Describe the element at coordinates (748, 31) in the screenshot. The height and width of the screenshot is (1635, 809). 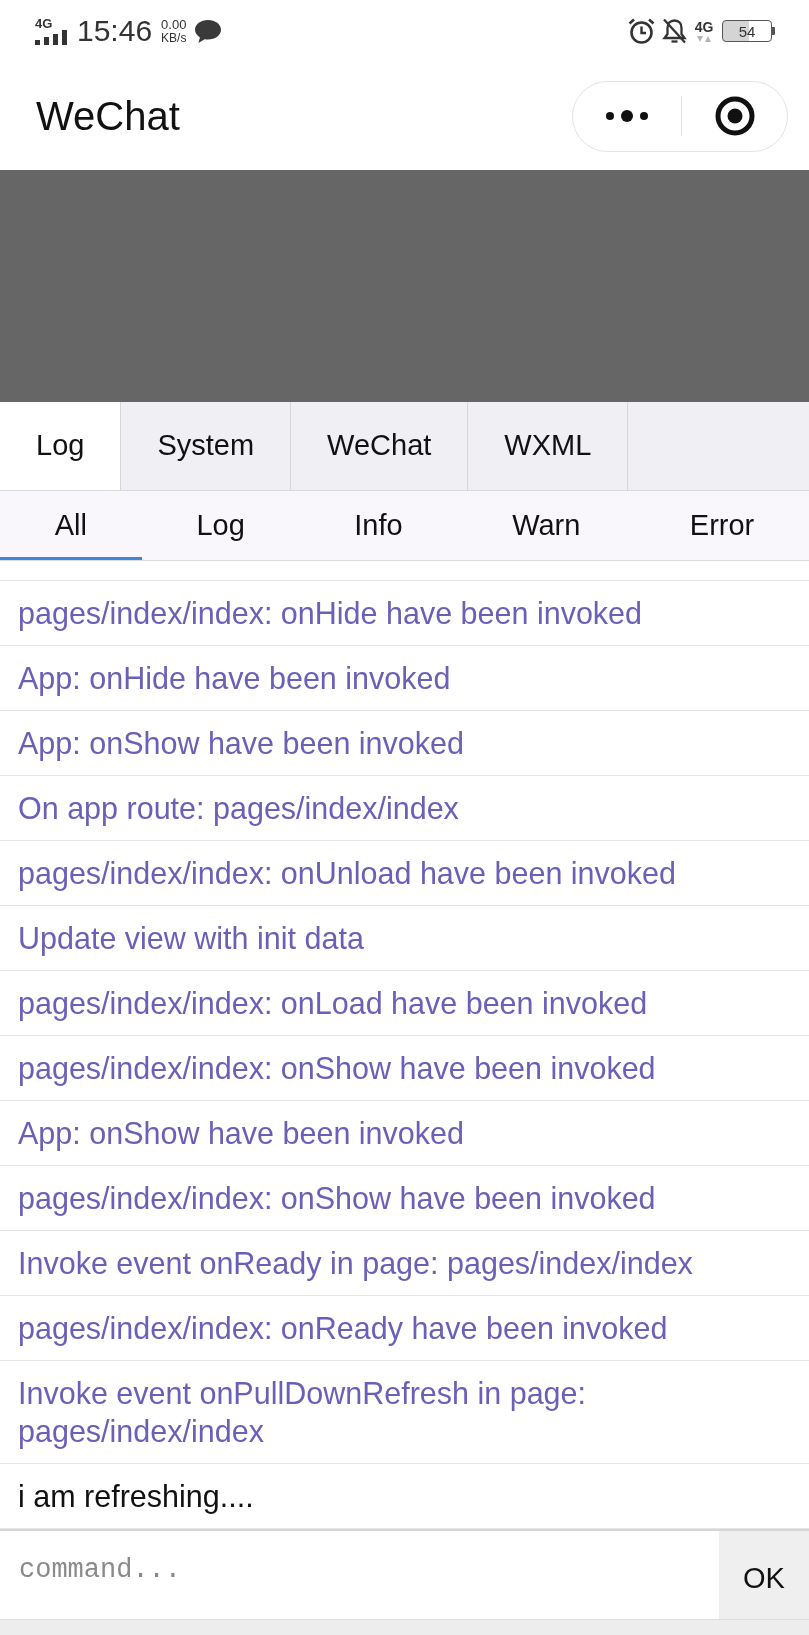
I see `battery-indicator: 54` at that location.